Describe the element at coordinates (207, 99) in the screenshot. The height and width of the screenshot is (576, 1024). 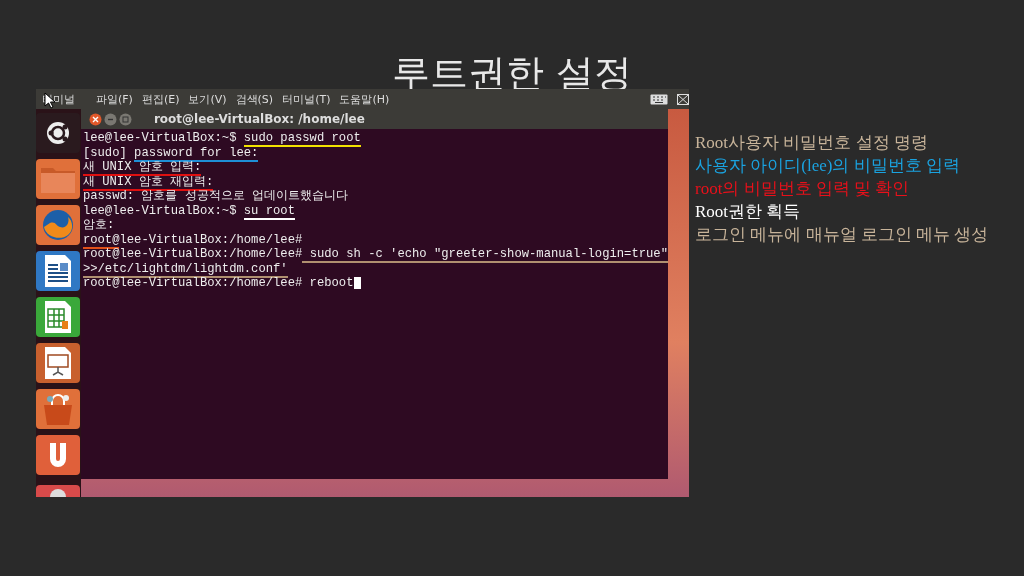
I see `menu-item: 보기(V)` at that location.